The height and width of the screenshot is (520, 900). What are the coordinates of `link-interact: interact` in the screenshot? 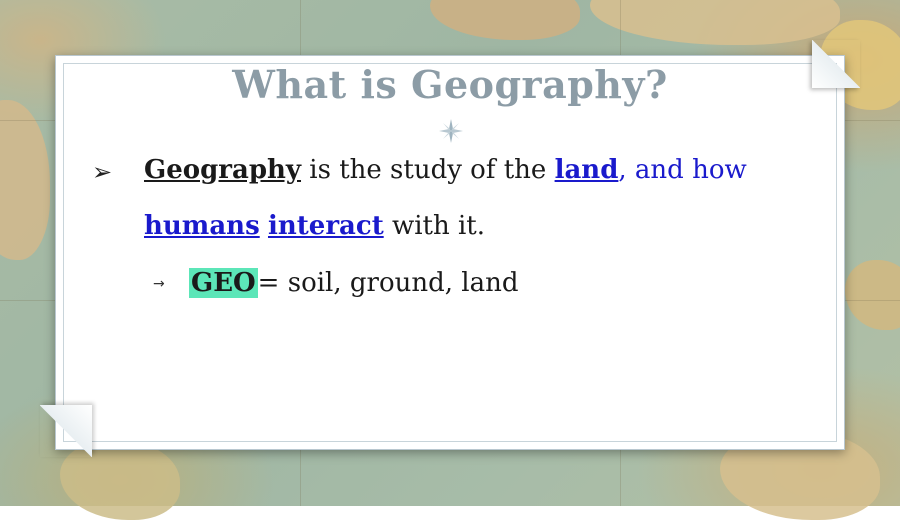 It's located at (326, 226).